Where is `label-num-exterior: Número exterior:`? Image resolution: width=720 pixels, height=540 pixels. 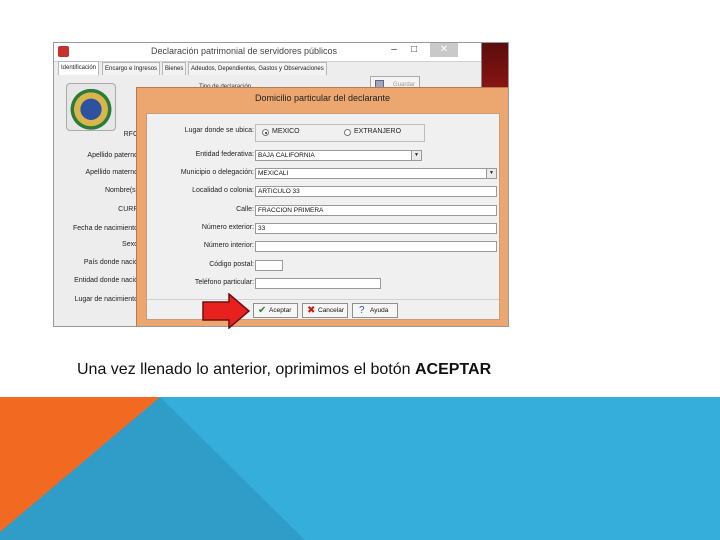 label-num-exterior: Número exterior: is located at coordinates (227, 227).